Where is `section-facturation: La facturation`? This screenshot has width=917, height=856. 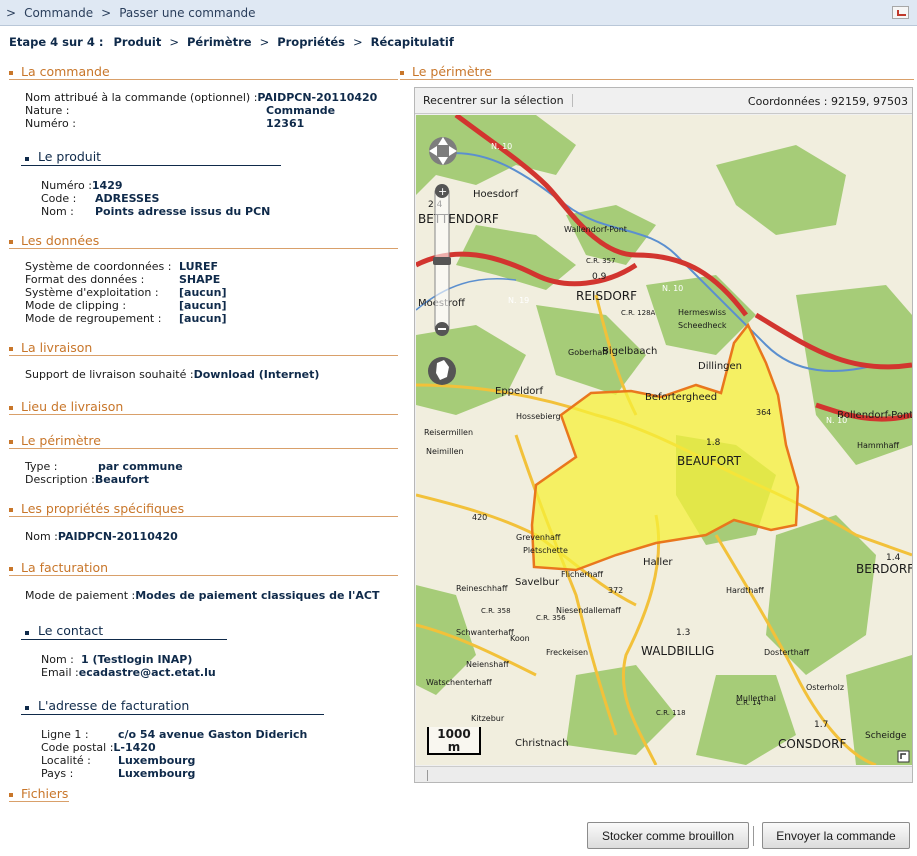 section-facturation: La facturation is located at coordinates (203, 568).